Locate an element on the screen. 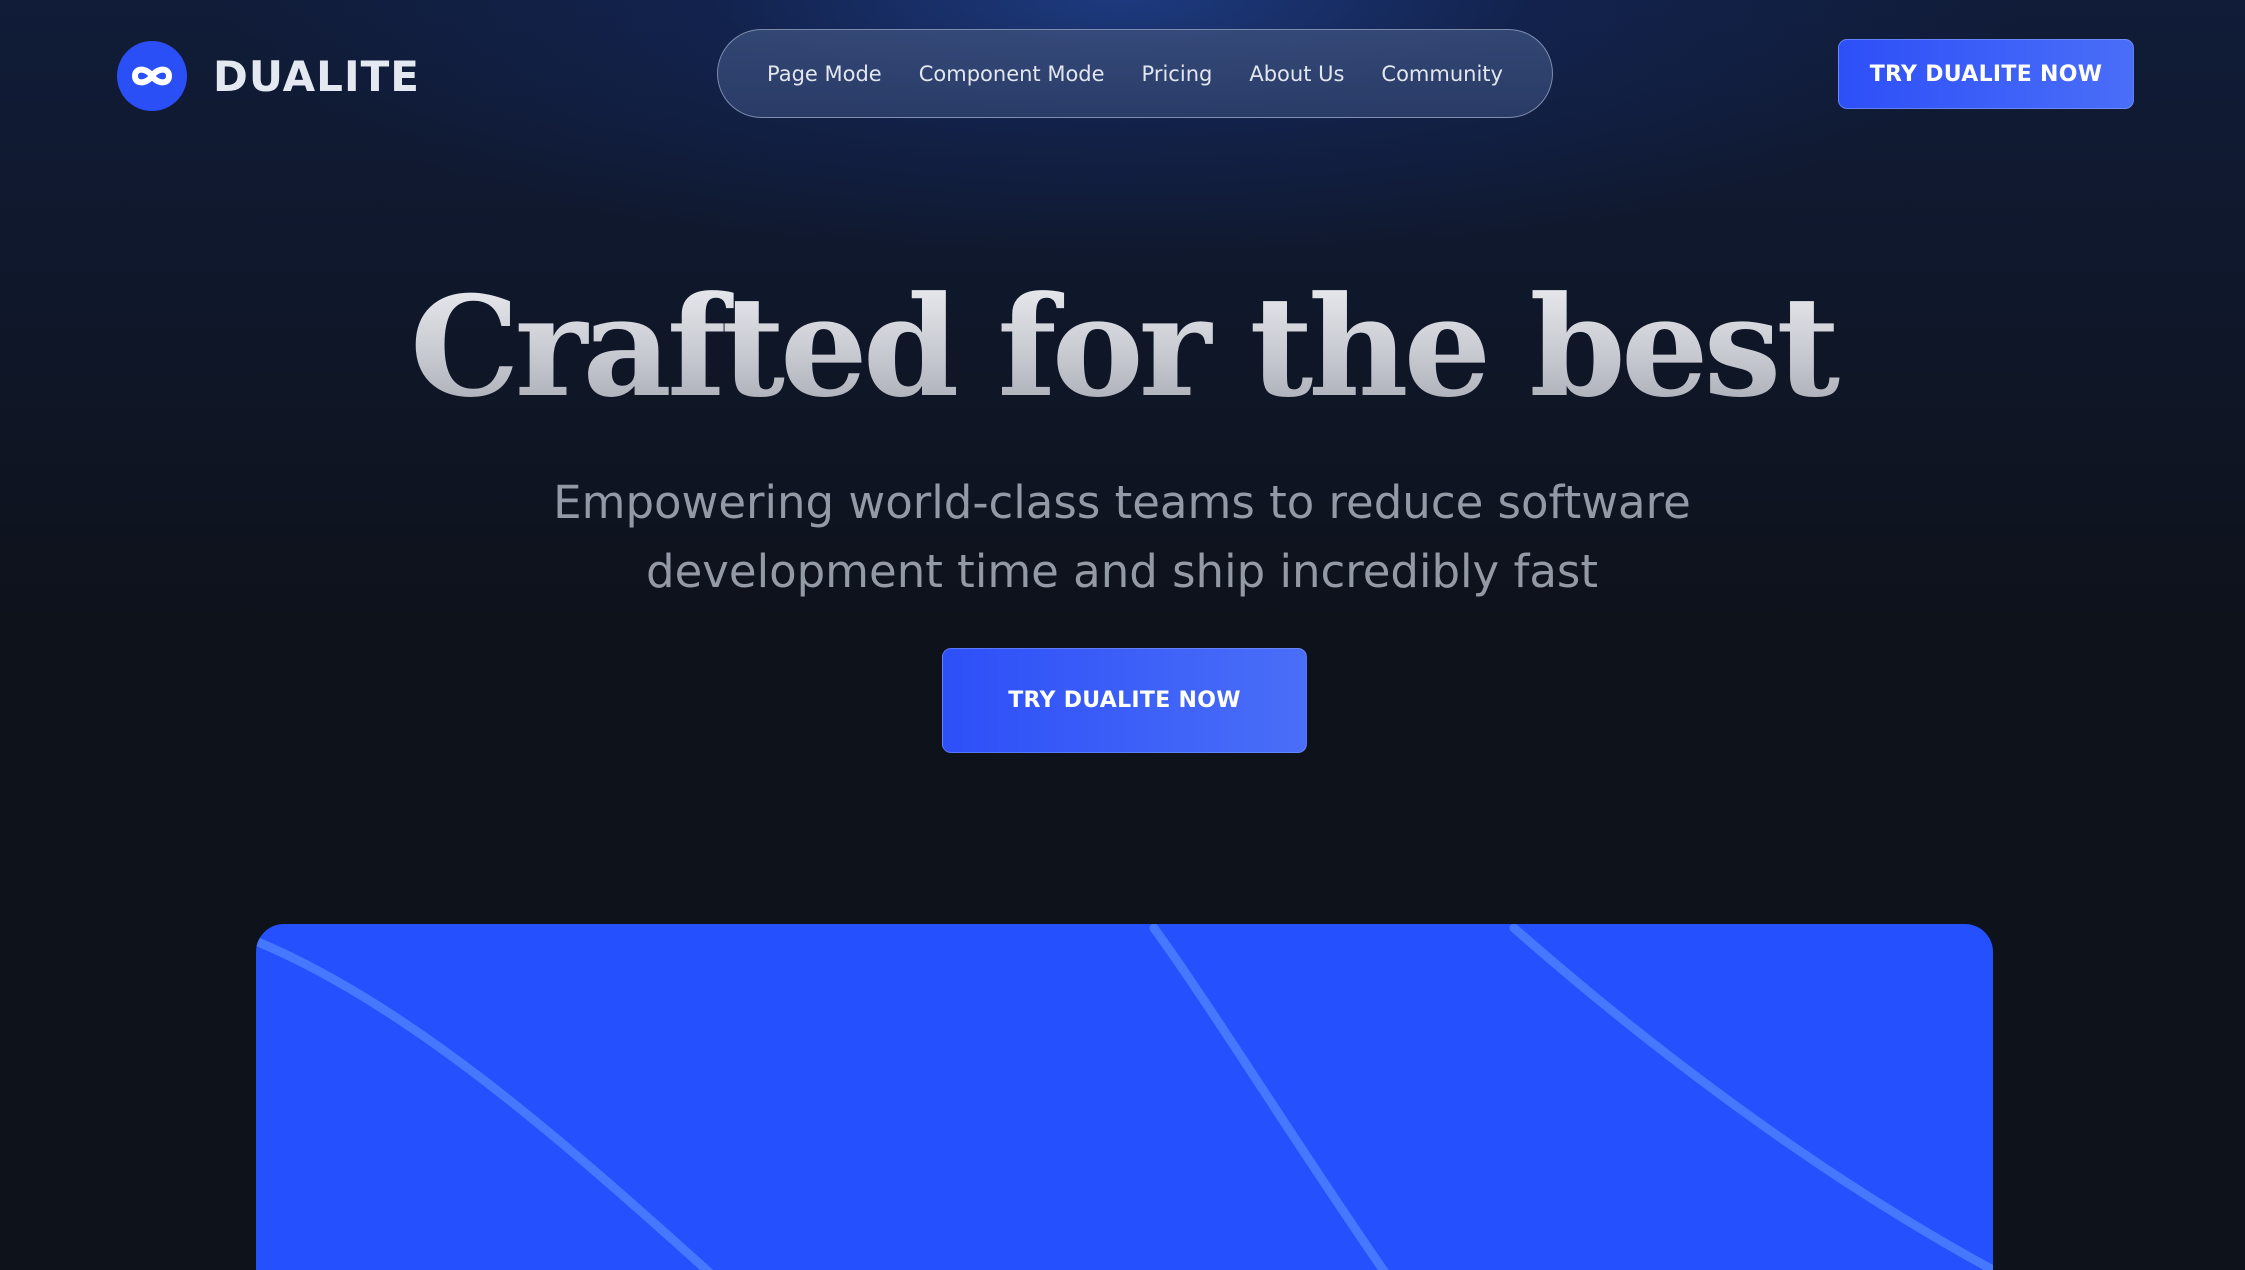 The image size is (2245, 1270). nav-item-page-mode: Page Mode is located at coordinates (824, 74).